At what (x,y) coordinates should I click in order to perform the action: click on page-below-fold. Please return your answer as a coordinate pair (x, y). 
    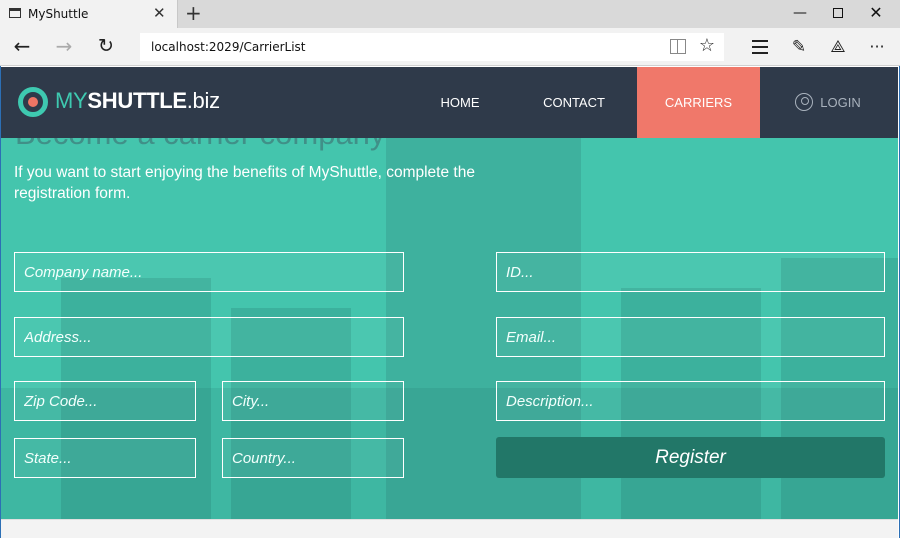
    Looking at the image, I should click on (449, 528).